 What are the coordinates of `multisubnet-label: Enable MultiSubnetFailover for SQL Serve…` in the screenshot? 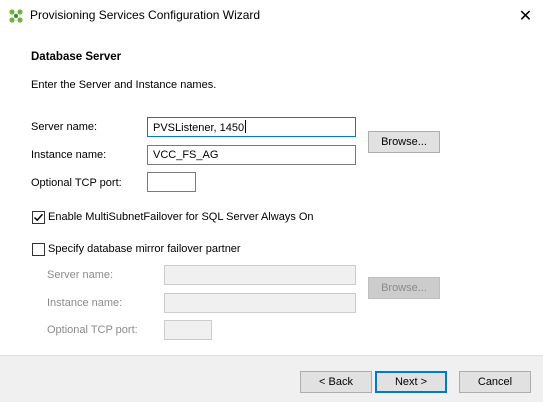 It's located at (181, 217).